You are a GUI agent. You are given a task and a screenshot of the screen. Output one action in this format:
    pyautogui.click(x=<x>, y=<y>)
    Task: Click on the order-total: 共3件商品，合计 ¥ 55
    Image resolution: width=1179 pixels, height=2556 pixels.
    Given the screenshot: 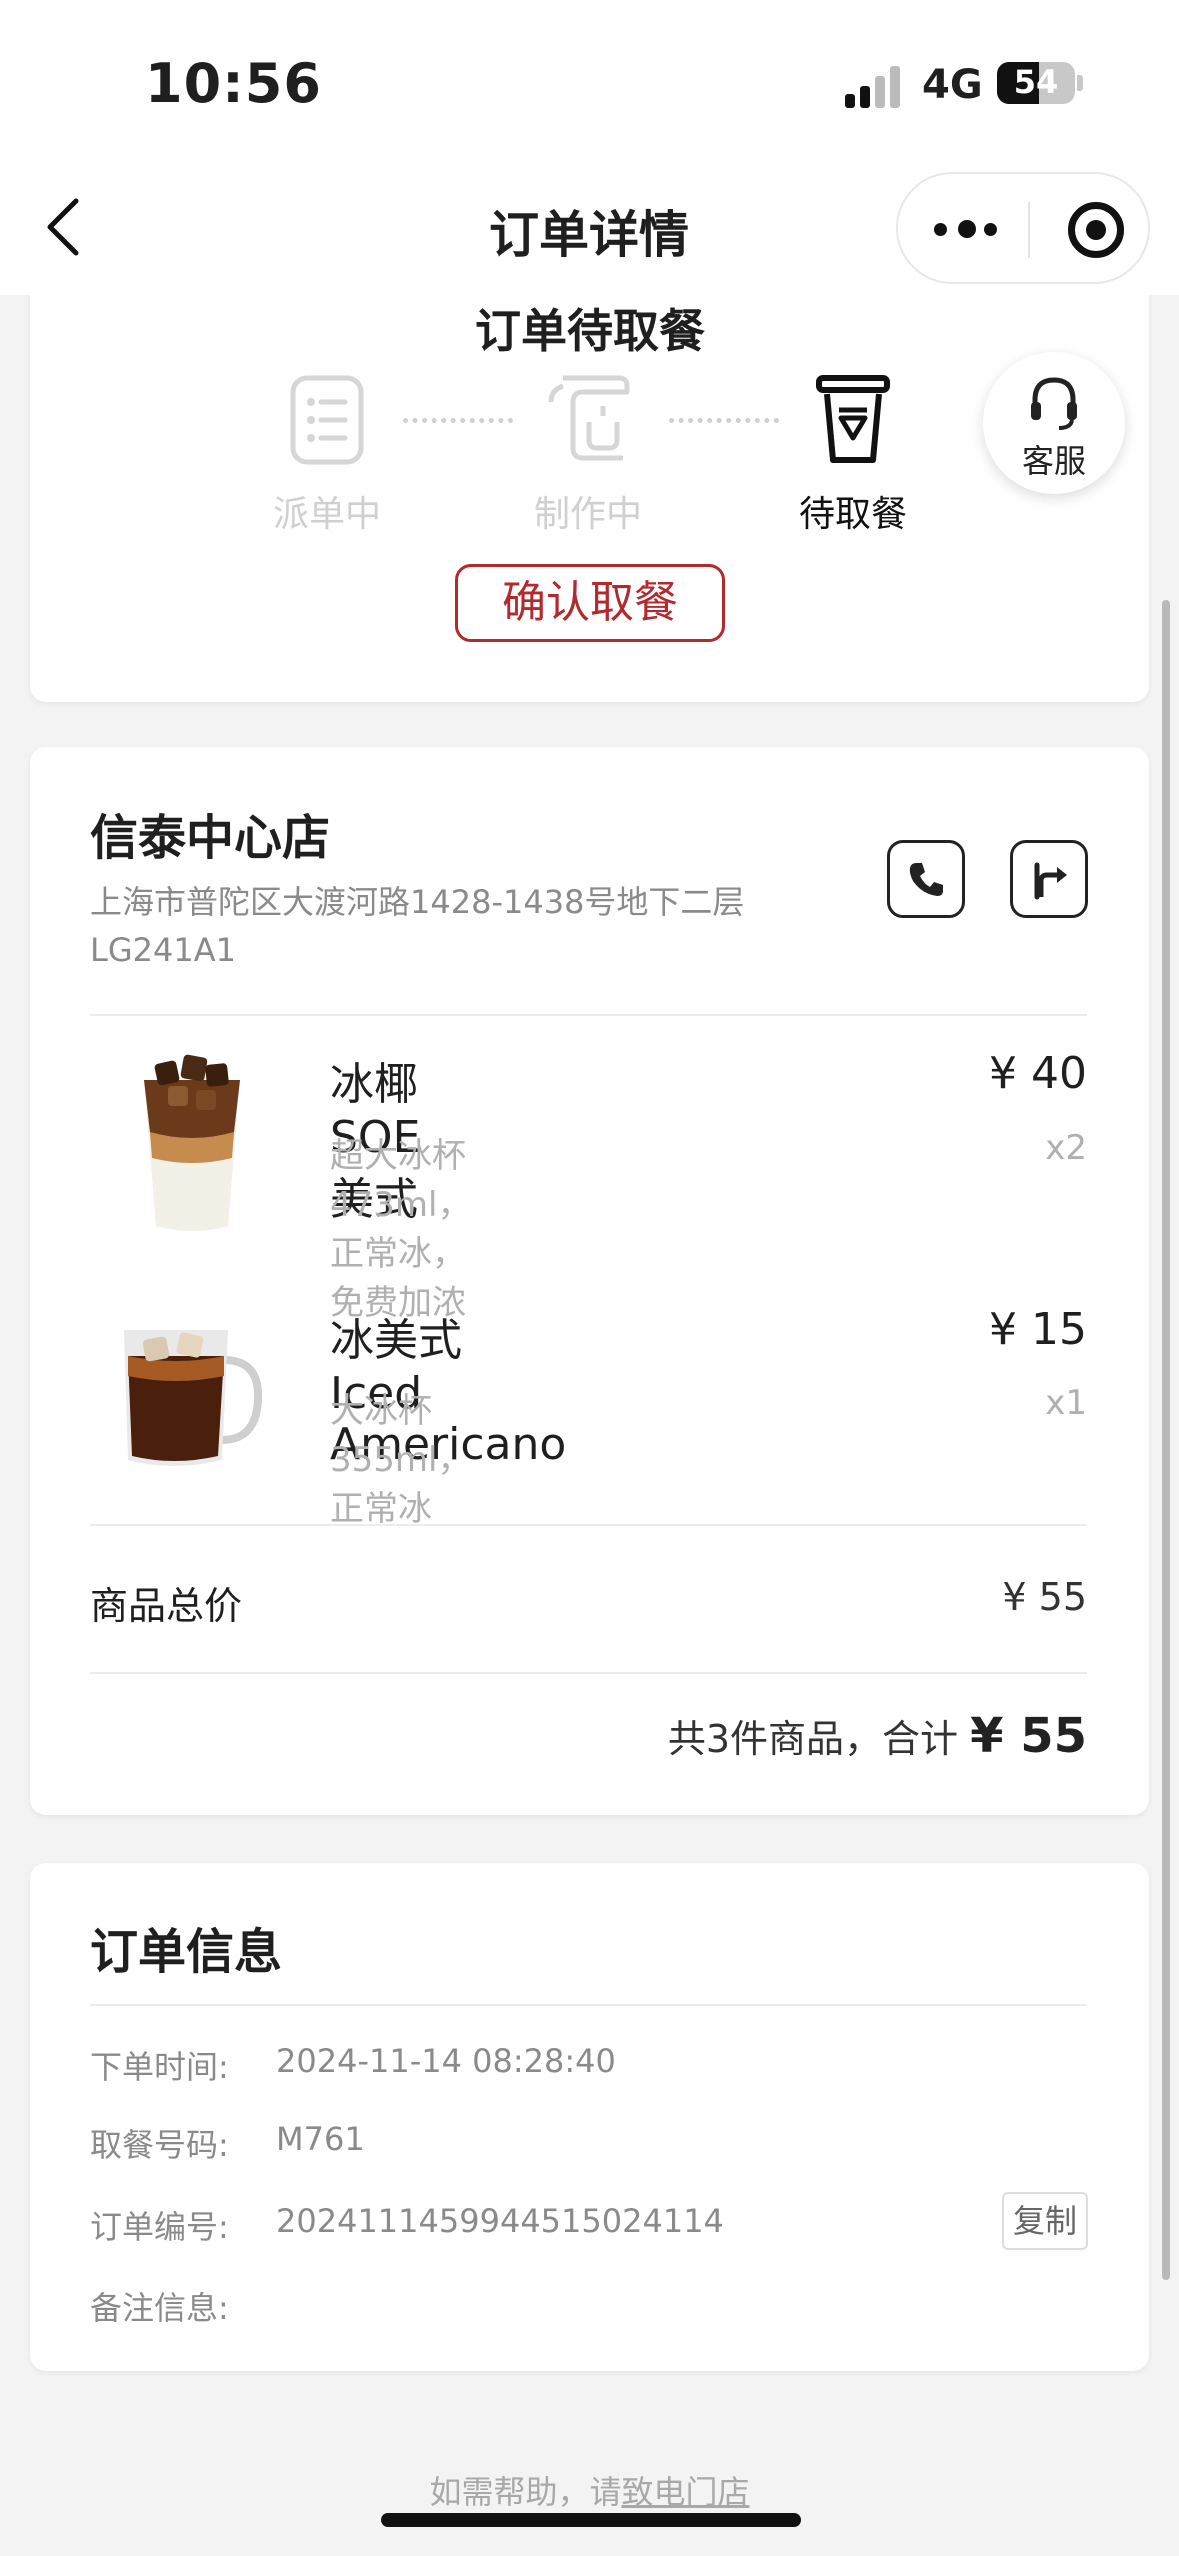 What is the action you would take?
    pyautogui.click(x=823, y=1736)
    